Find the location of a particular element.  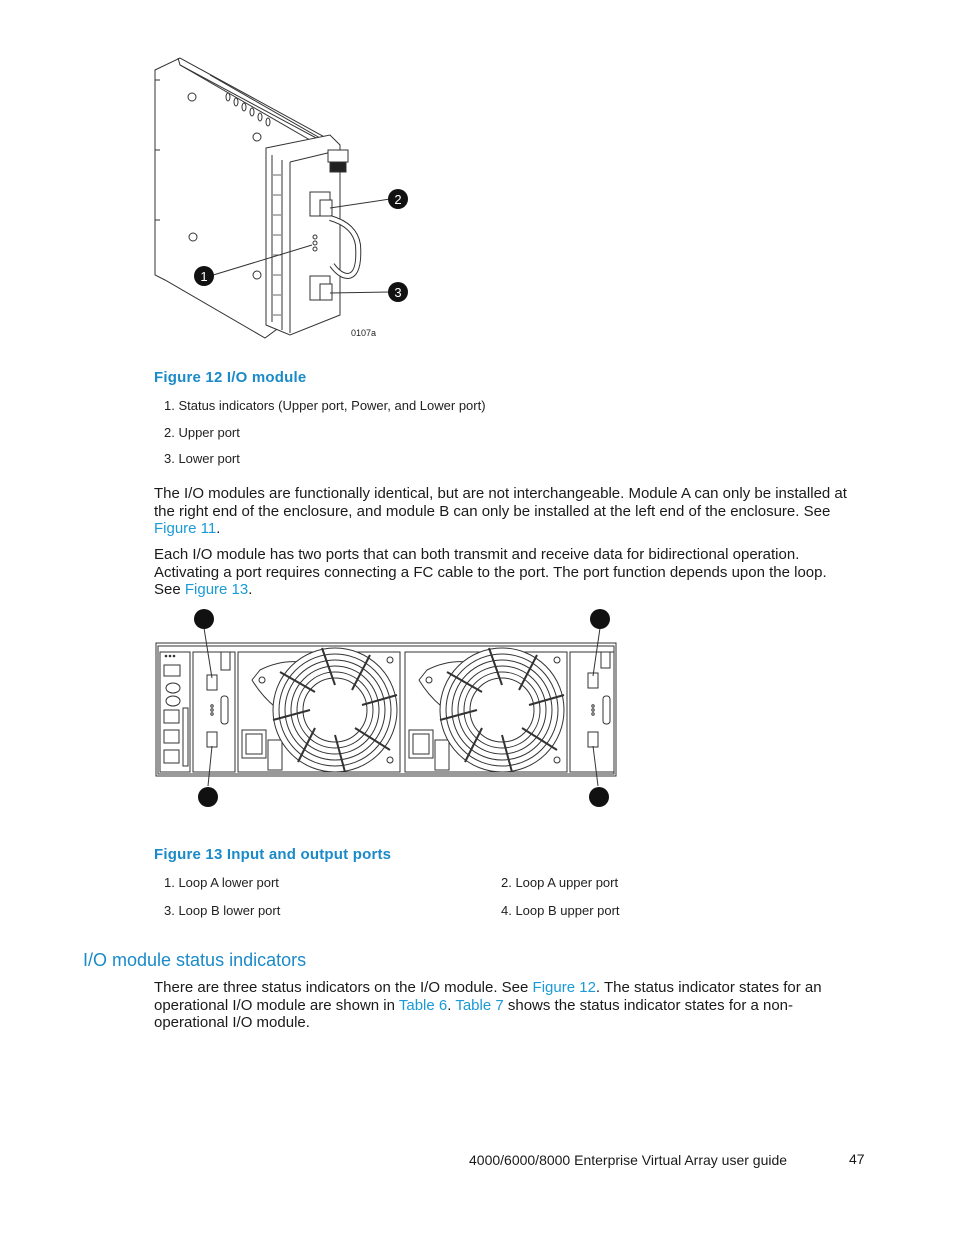

section-heading: I/O module status indicators is located at coordinates (195, 960).